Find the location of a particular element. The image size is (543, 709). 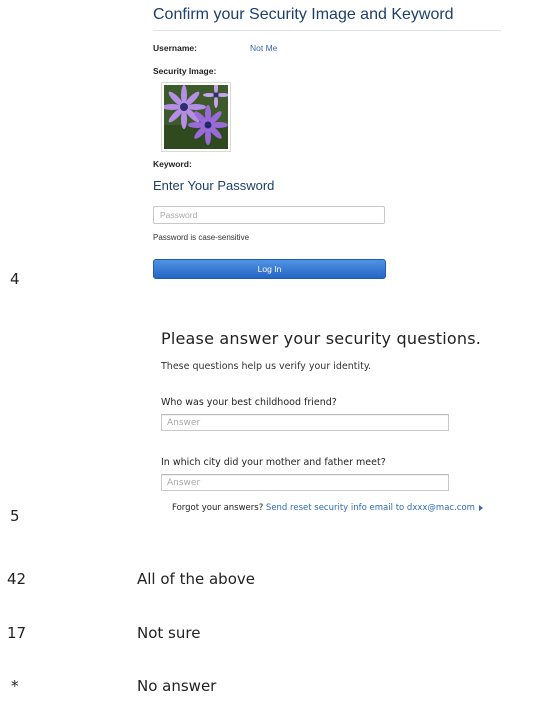

password-input is located at coordinates (269, 215).